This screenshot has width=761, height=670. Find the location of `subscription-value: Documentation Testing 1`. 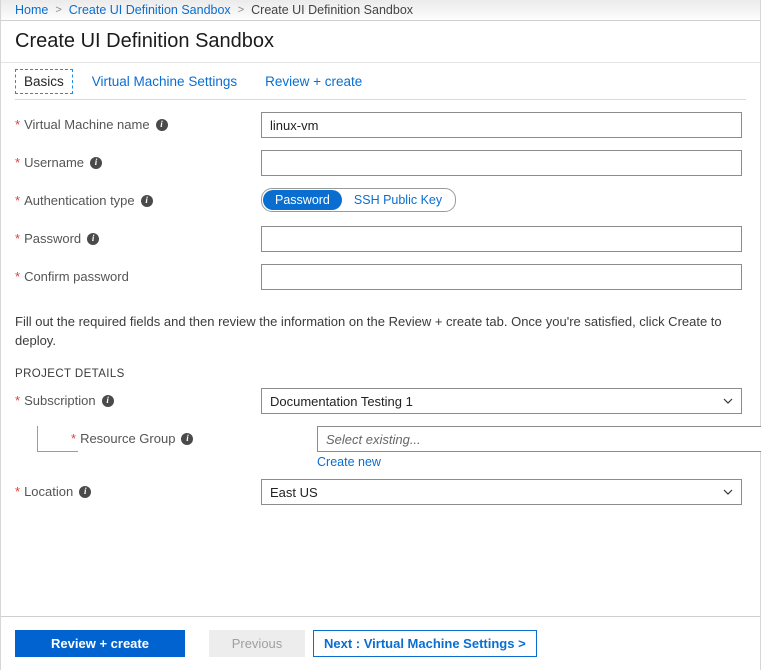

subscription-value: Documentation Testing 1 is located at coordinates (341, 401).